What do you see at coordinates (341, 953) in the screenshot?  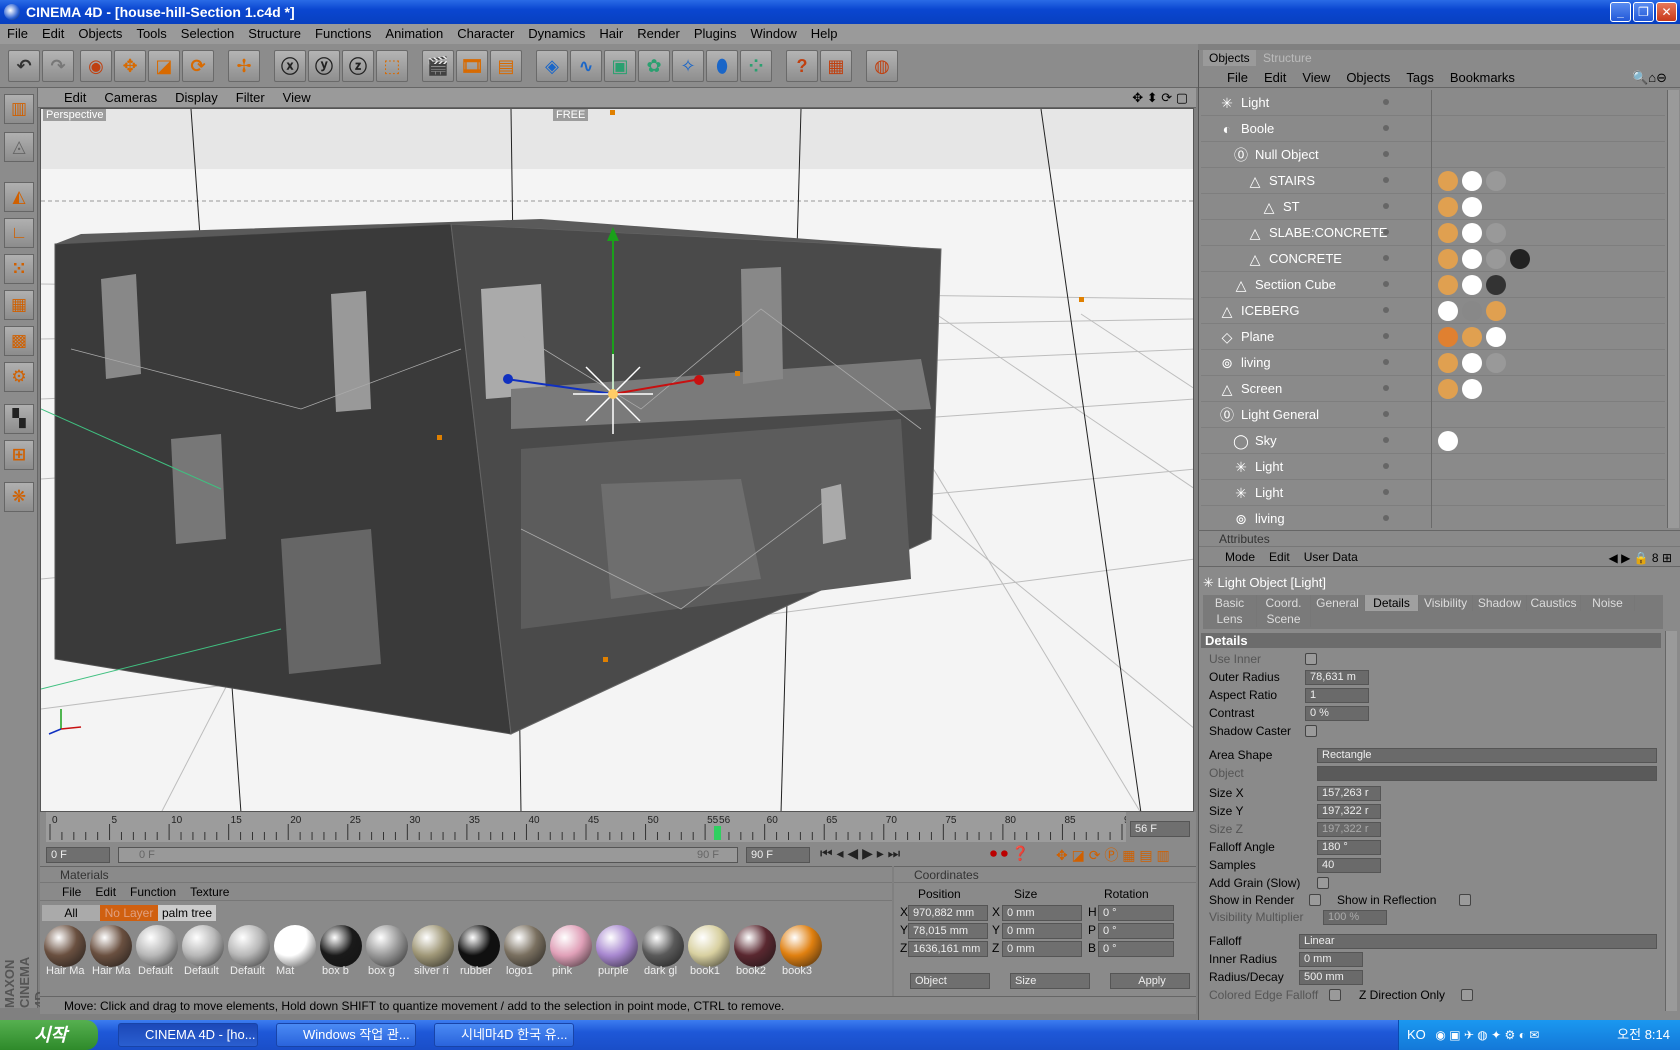 I see `material-swatch: box b` at bounding box center [341, 953].